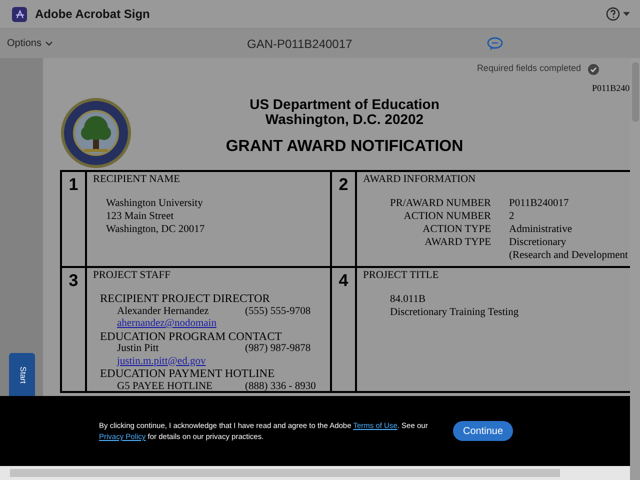 The width and height of the screenshot is (640, 480). What do you see at coordinates (495, 43) in the screenshot?
I see `chat-bubble-icon` at bounding box center [495, 43].